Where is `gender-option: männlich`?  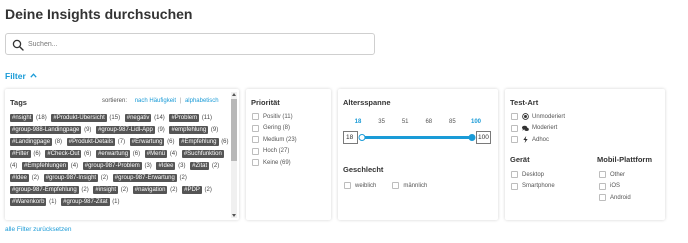
gender-option: männlich is located at coordinates (409, 186).